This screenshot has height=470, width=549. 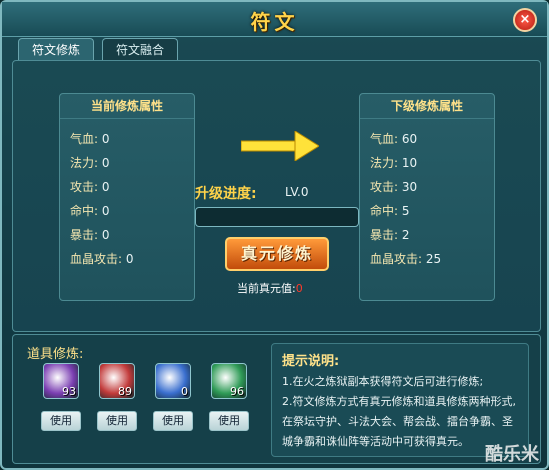 I want to click on attr-row: 攻击: 0, so click(x=90, y=186).